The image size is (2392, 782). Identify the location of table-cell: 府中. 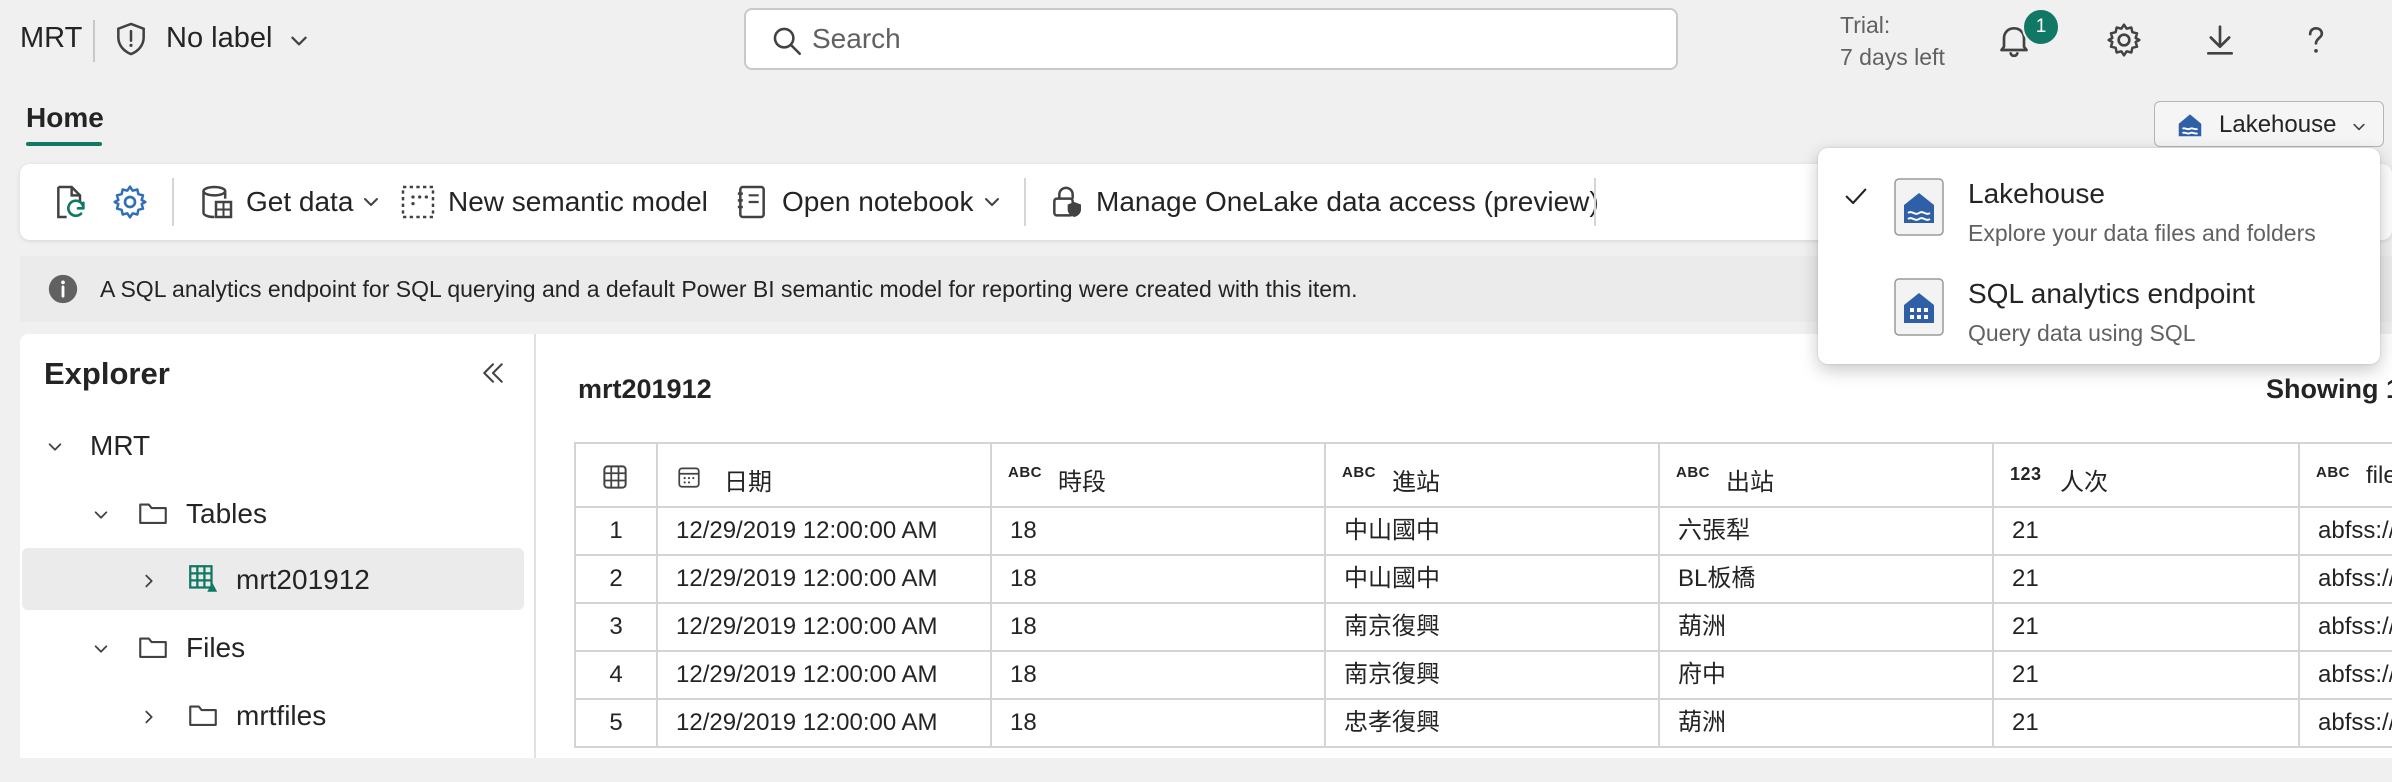
(1825, 676).